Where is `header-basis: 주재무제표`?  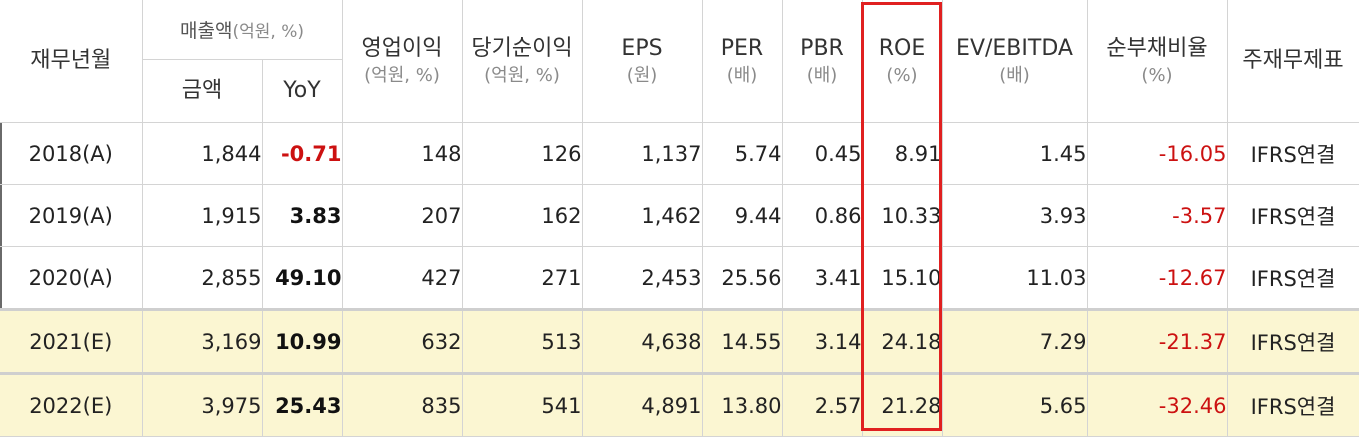
header-basis: 주재무제표 is located at coordinates (1293, 61).